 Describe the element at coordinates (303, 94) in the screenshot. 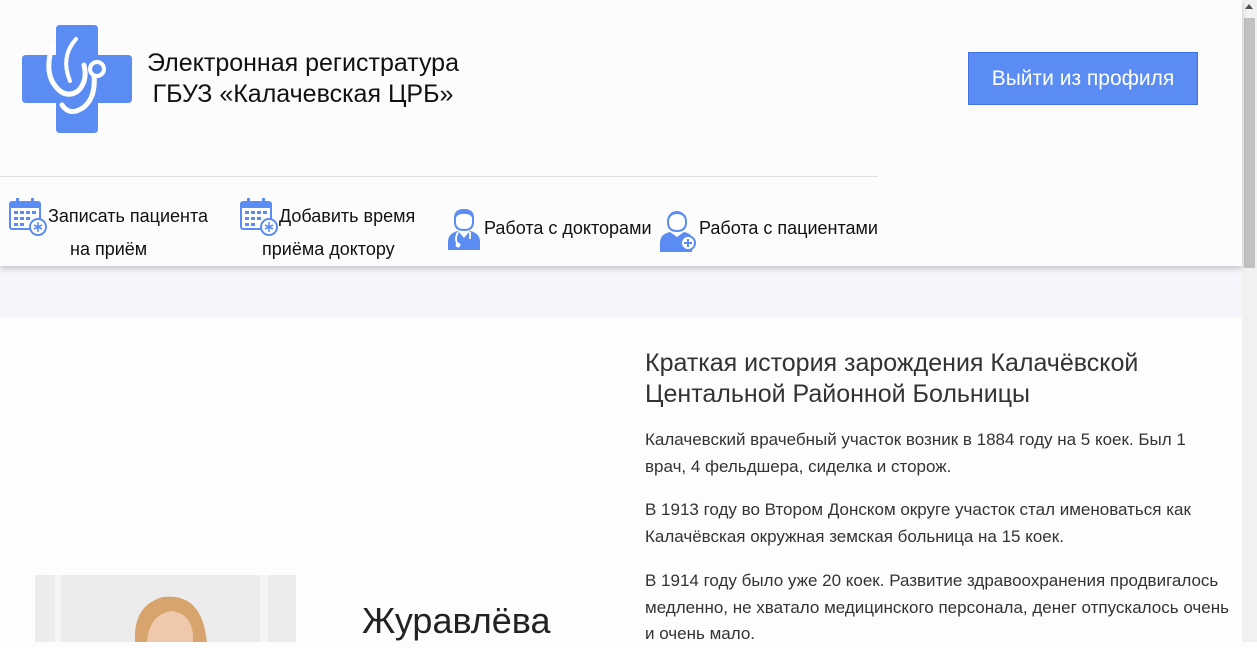

I see `brand-subtitle: ГБУЗ «Калачевская ЦРБ»` at that location.